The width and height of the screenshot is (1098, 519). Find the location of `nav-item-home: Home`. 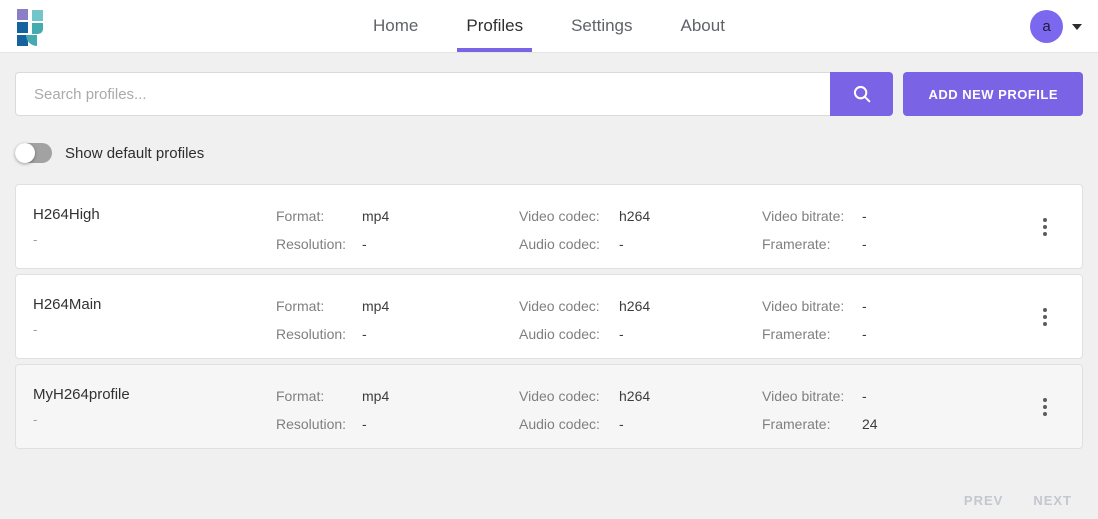

nav-item-home: Home is located at coordinates (395, 26).